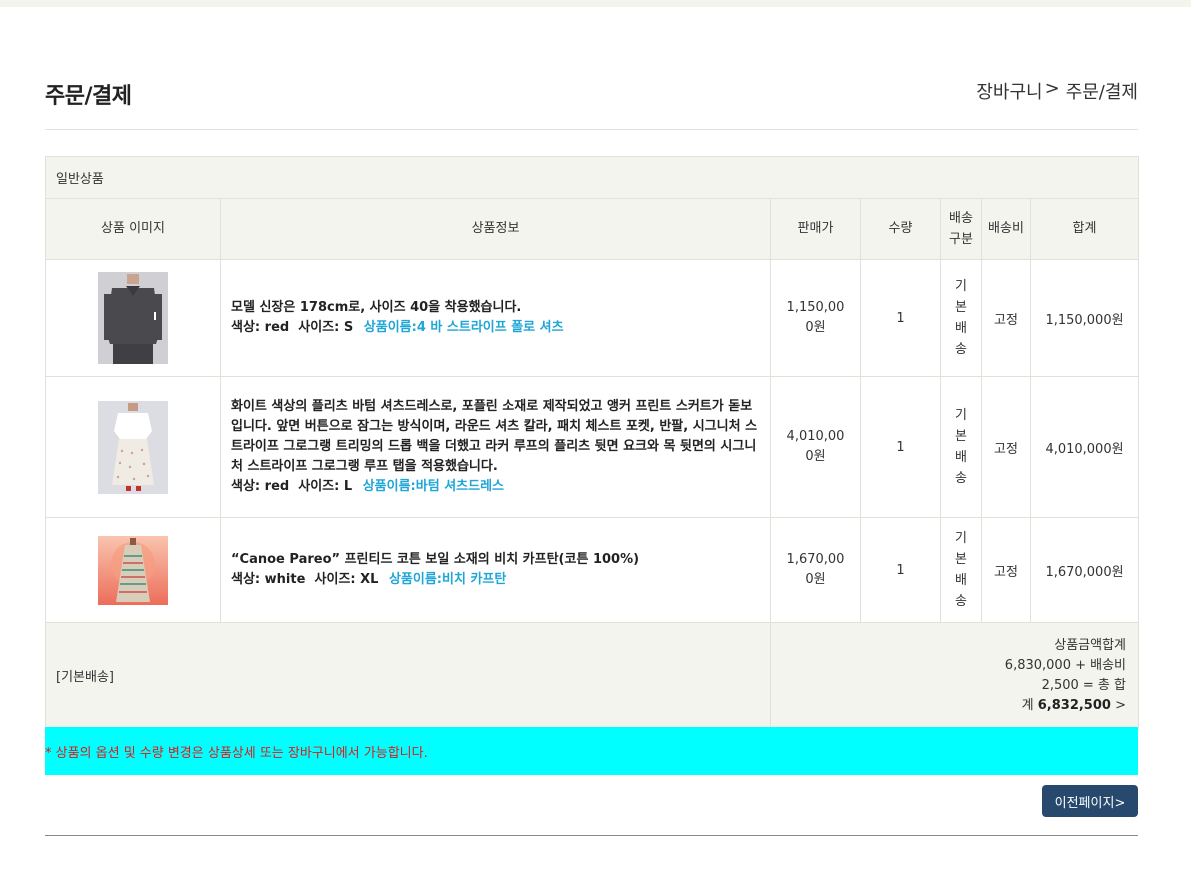 The width and height of the screenshot is (1191, 878). Describe the element at coordinates (464, 327) in the screenshot. I see `product-name-link: 상품이름:4 바 스트라이프 폴로 셔츠` at that location.